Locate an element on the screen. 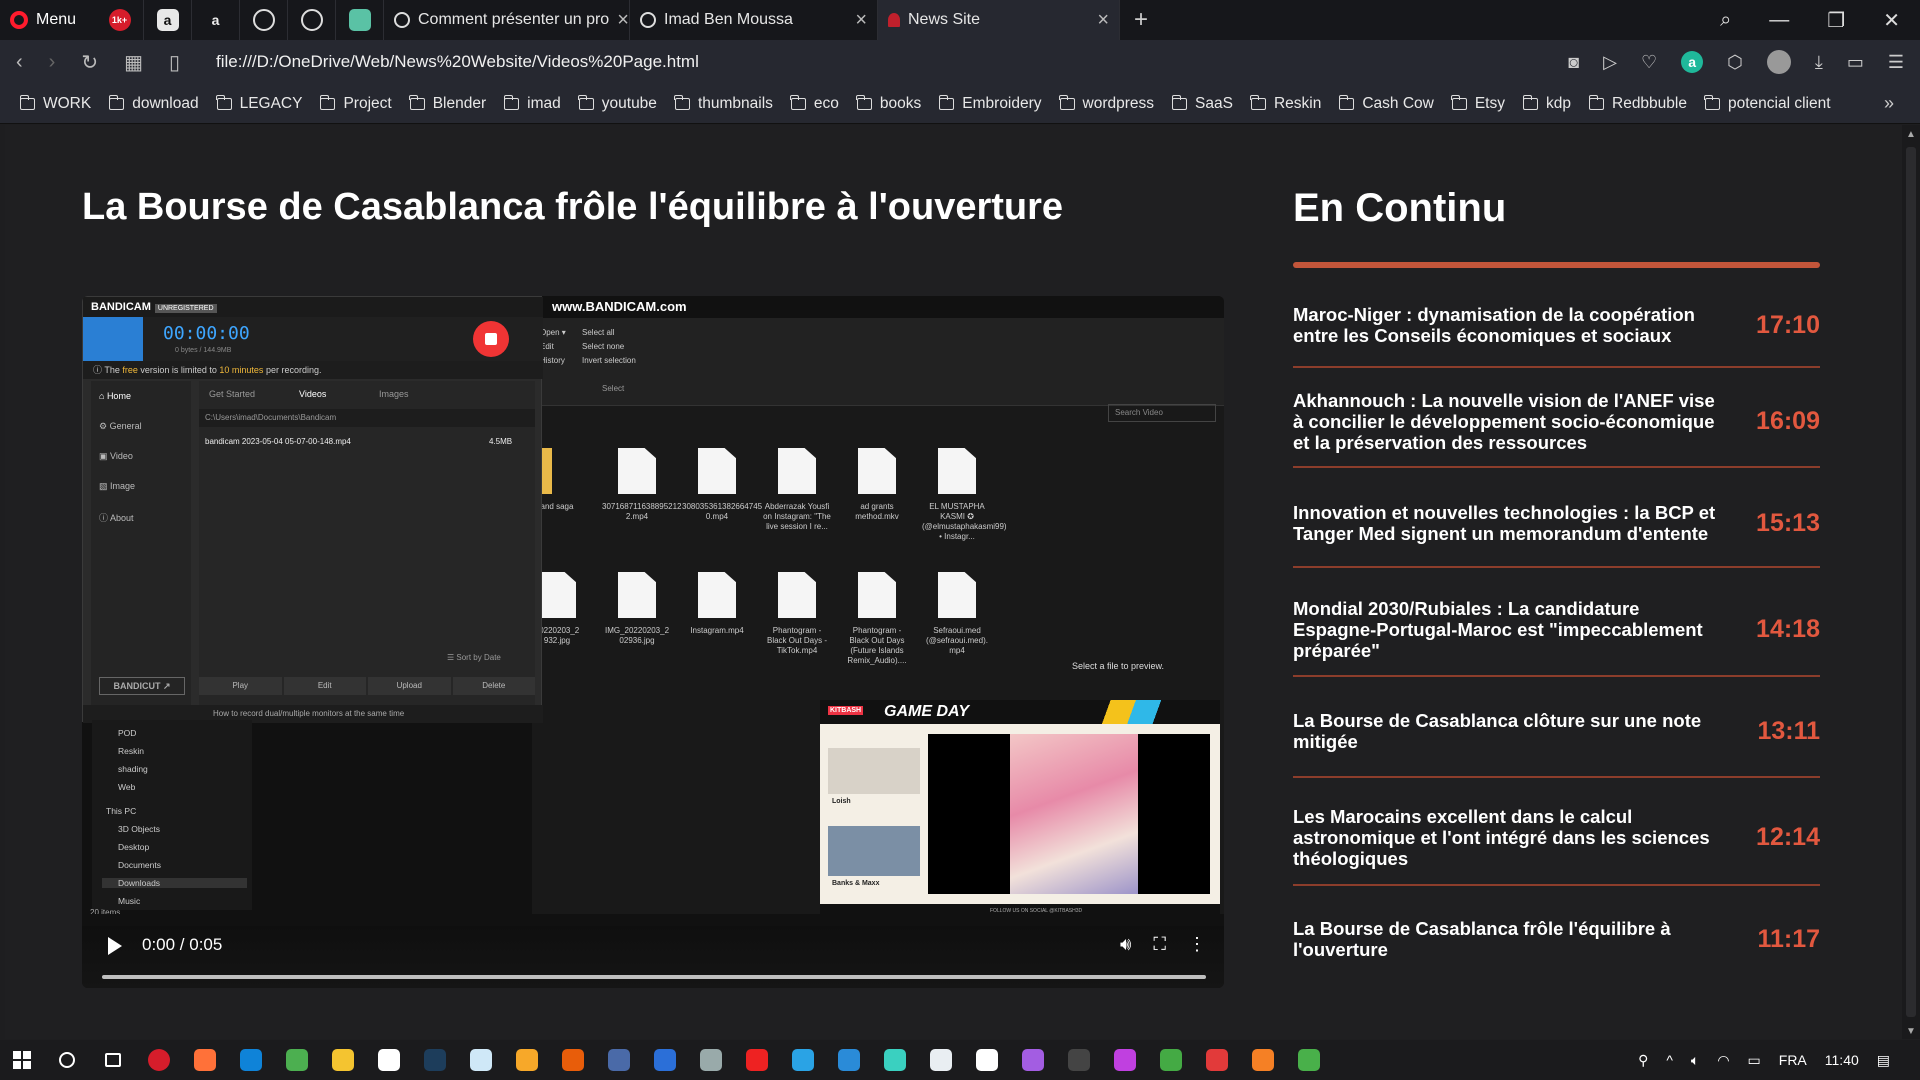  bookmark-item: youtube is located at coordinates (617, 103).